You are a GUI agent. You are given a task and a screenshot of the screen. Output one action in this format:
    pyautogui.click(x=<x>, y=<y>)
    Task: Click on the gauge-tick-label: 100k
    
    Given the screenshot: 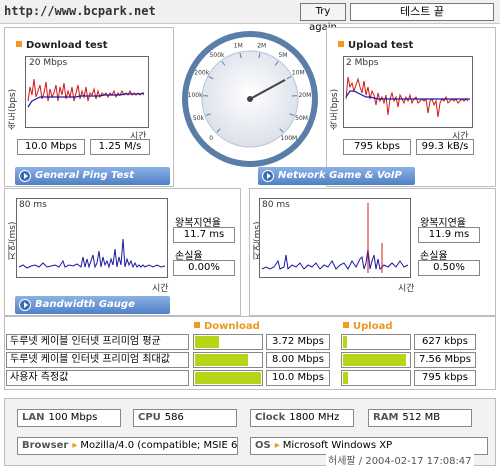 What is the action you would take?
    pyautogui.click(x=195, y=95)
    